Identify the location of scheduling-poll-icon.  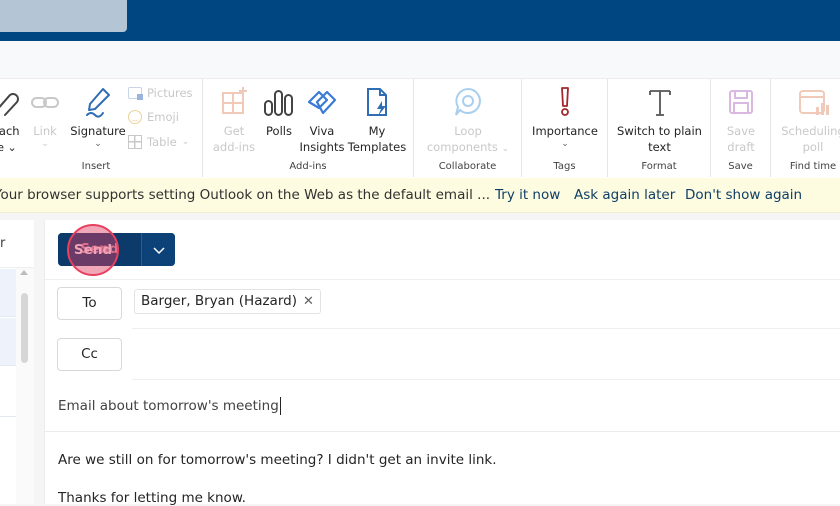
(814, 102).